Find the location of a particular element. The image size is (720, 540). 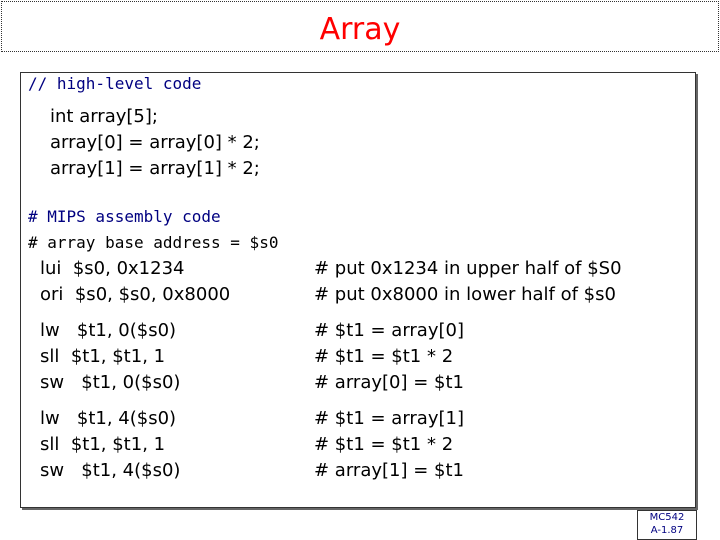

mips-instruction: lw $t1, 4($s0) is located at coordinates (108, 418).